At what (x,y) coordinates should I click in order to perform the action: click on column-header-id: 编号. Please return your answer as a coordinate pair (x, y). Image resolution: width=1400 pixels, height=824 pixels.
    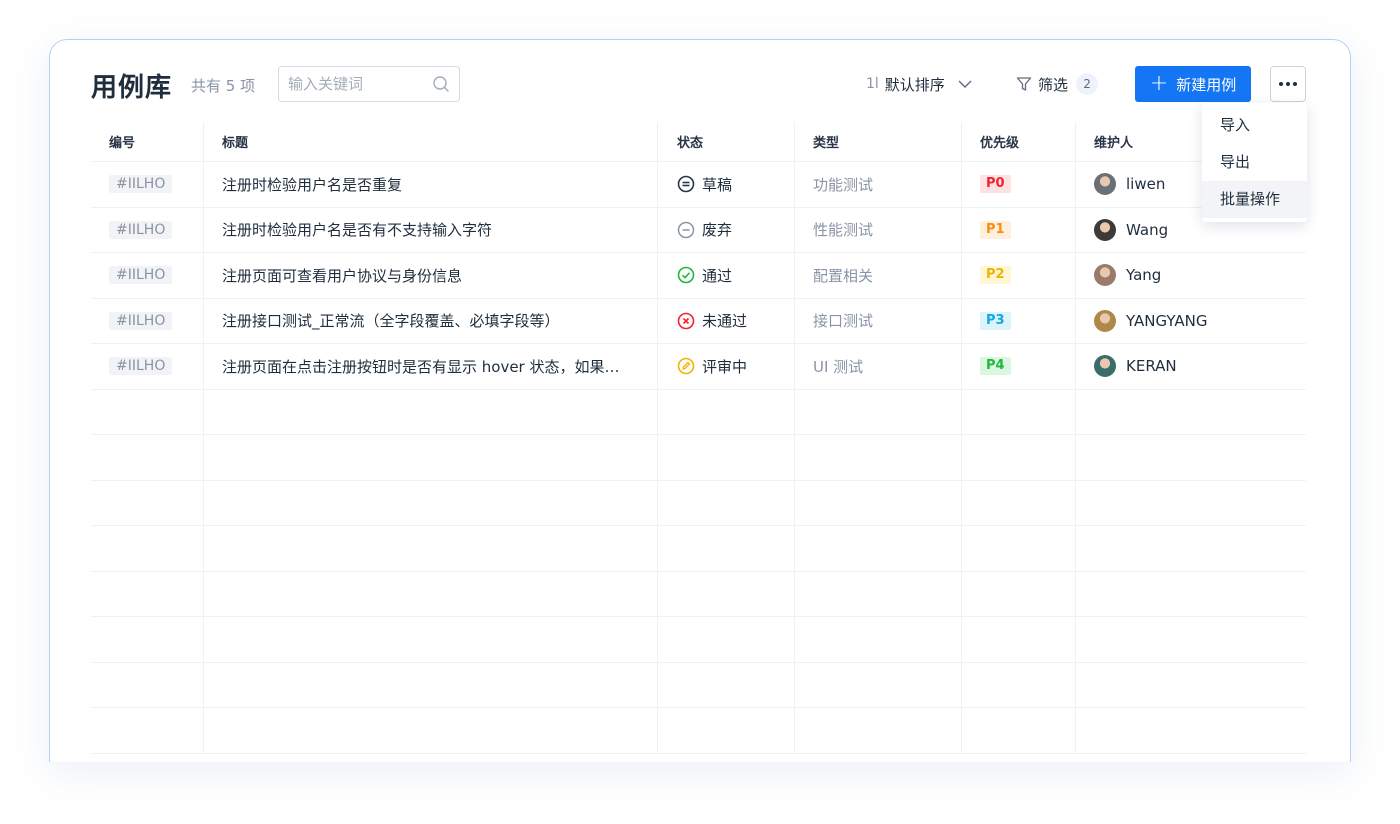
    Looking at the image, I should click on (147, 141).